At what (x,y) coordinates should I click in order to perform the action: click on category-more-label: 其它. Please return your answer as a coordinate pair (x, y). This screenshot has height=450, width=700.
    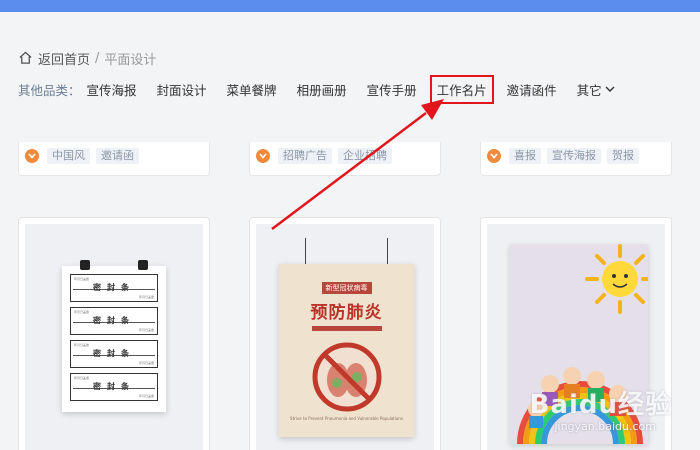
    Looking at the image, I should click on (589, 90).